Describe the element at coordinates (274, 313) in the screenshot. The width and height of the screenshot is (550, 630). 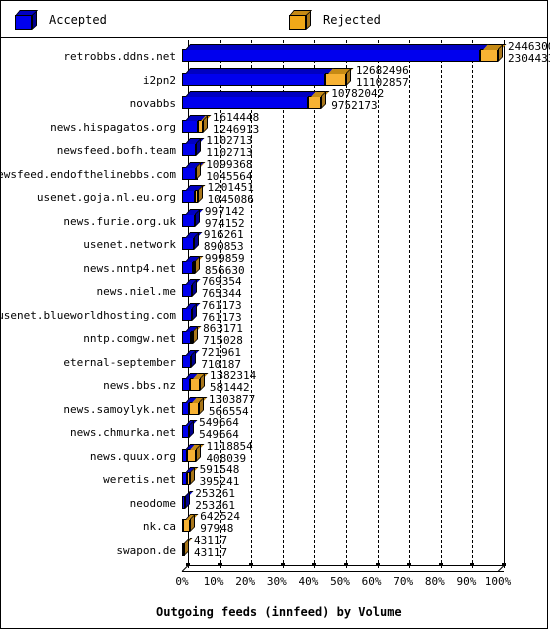
I see `bar-row: usenet.blueworldhosting.com 761173 761173` at that location.